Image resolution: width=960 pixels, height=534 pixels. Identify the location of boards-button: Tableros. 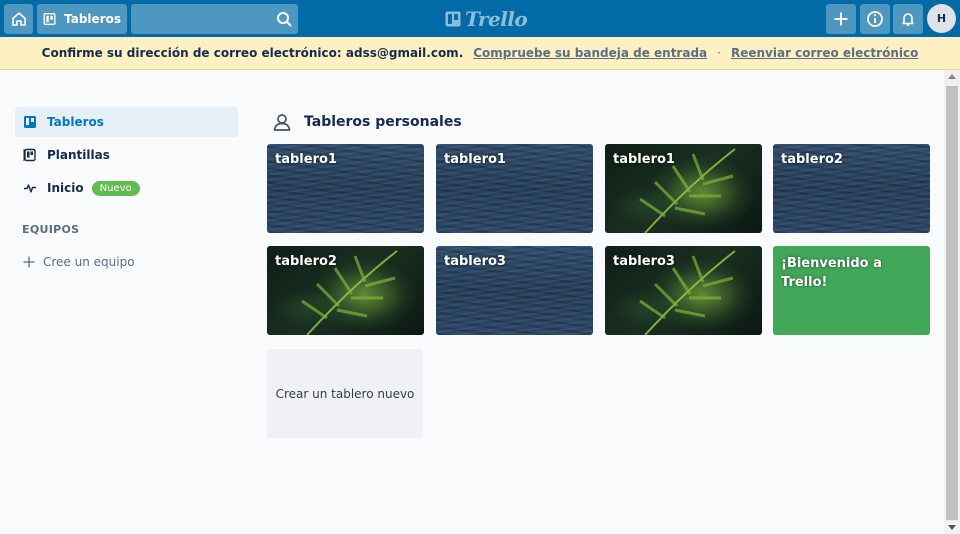
(82, 19).